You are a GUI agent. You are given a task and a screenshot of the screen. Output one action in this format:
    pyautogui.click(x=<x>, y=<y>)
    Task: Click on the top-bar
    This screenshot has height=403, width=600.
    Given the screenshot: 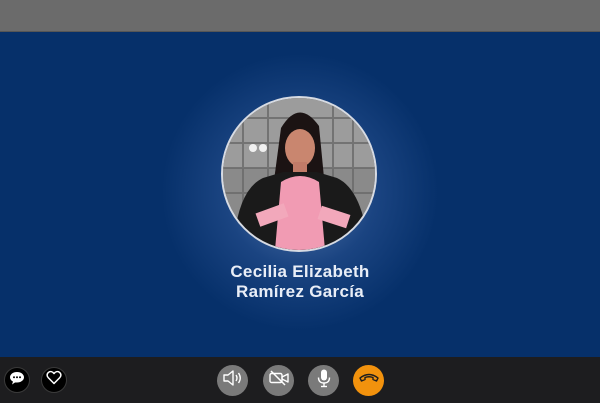 What is the action you would take?
    pyautogui.click(x=300, y=16)
    